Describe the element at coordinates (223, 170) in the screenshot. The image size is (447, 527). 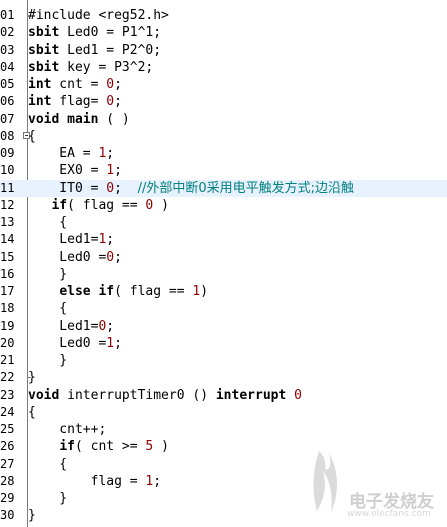
I see `code-line: 10 EX0 = 1;` at that location.